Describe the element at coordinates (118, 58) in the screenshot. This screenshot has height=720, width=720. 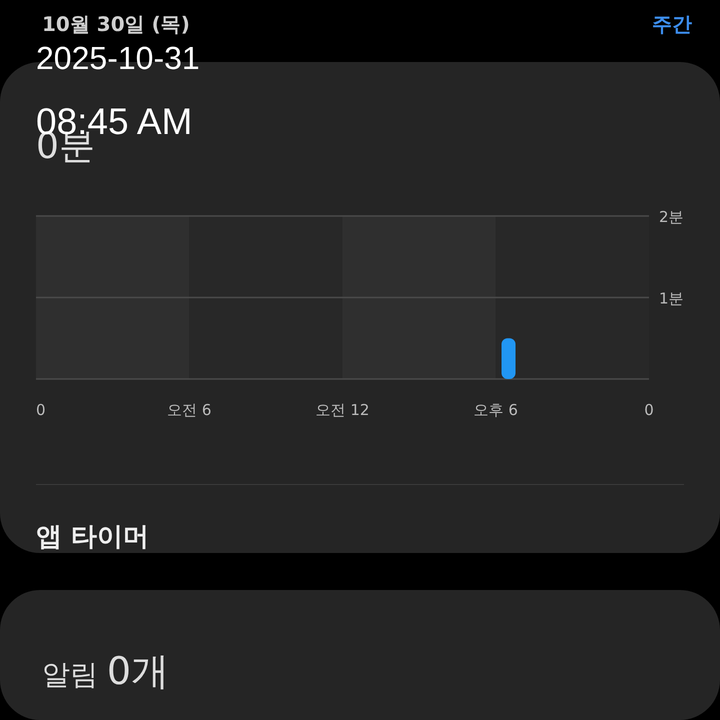
I see `timestamp-date: 2025-10-31` at that location.